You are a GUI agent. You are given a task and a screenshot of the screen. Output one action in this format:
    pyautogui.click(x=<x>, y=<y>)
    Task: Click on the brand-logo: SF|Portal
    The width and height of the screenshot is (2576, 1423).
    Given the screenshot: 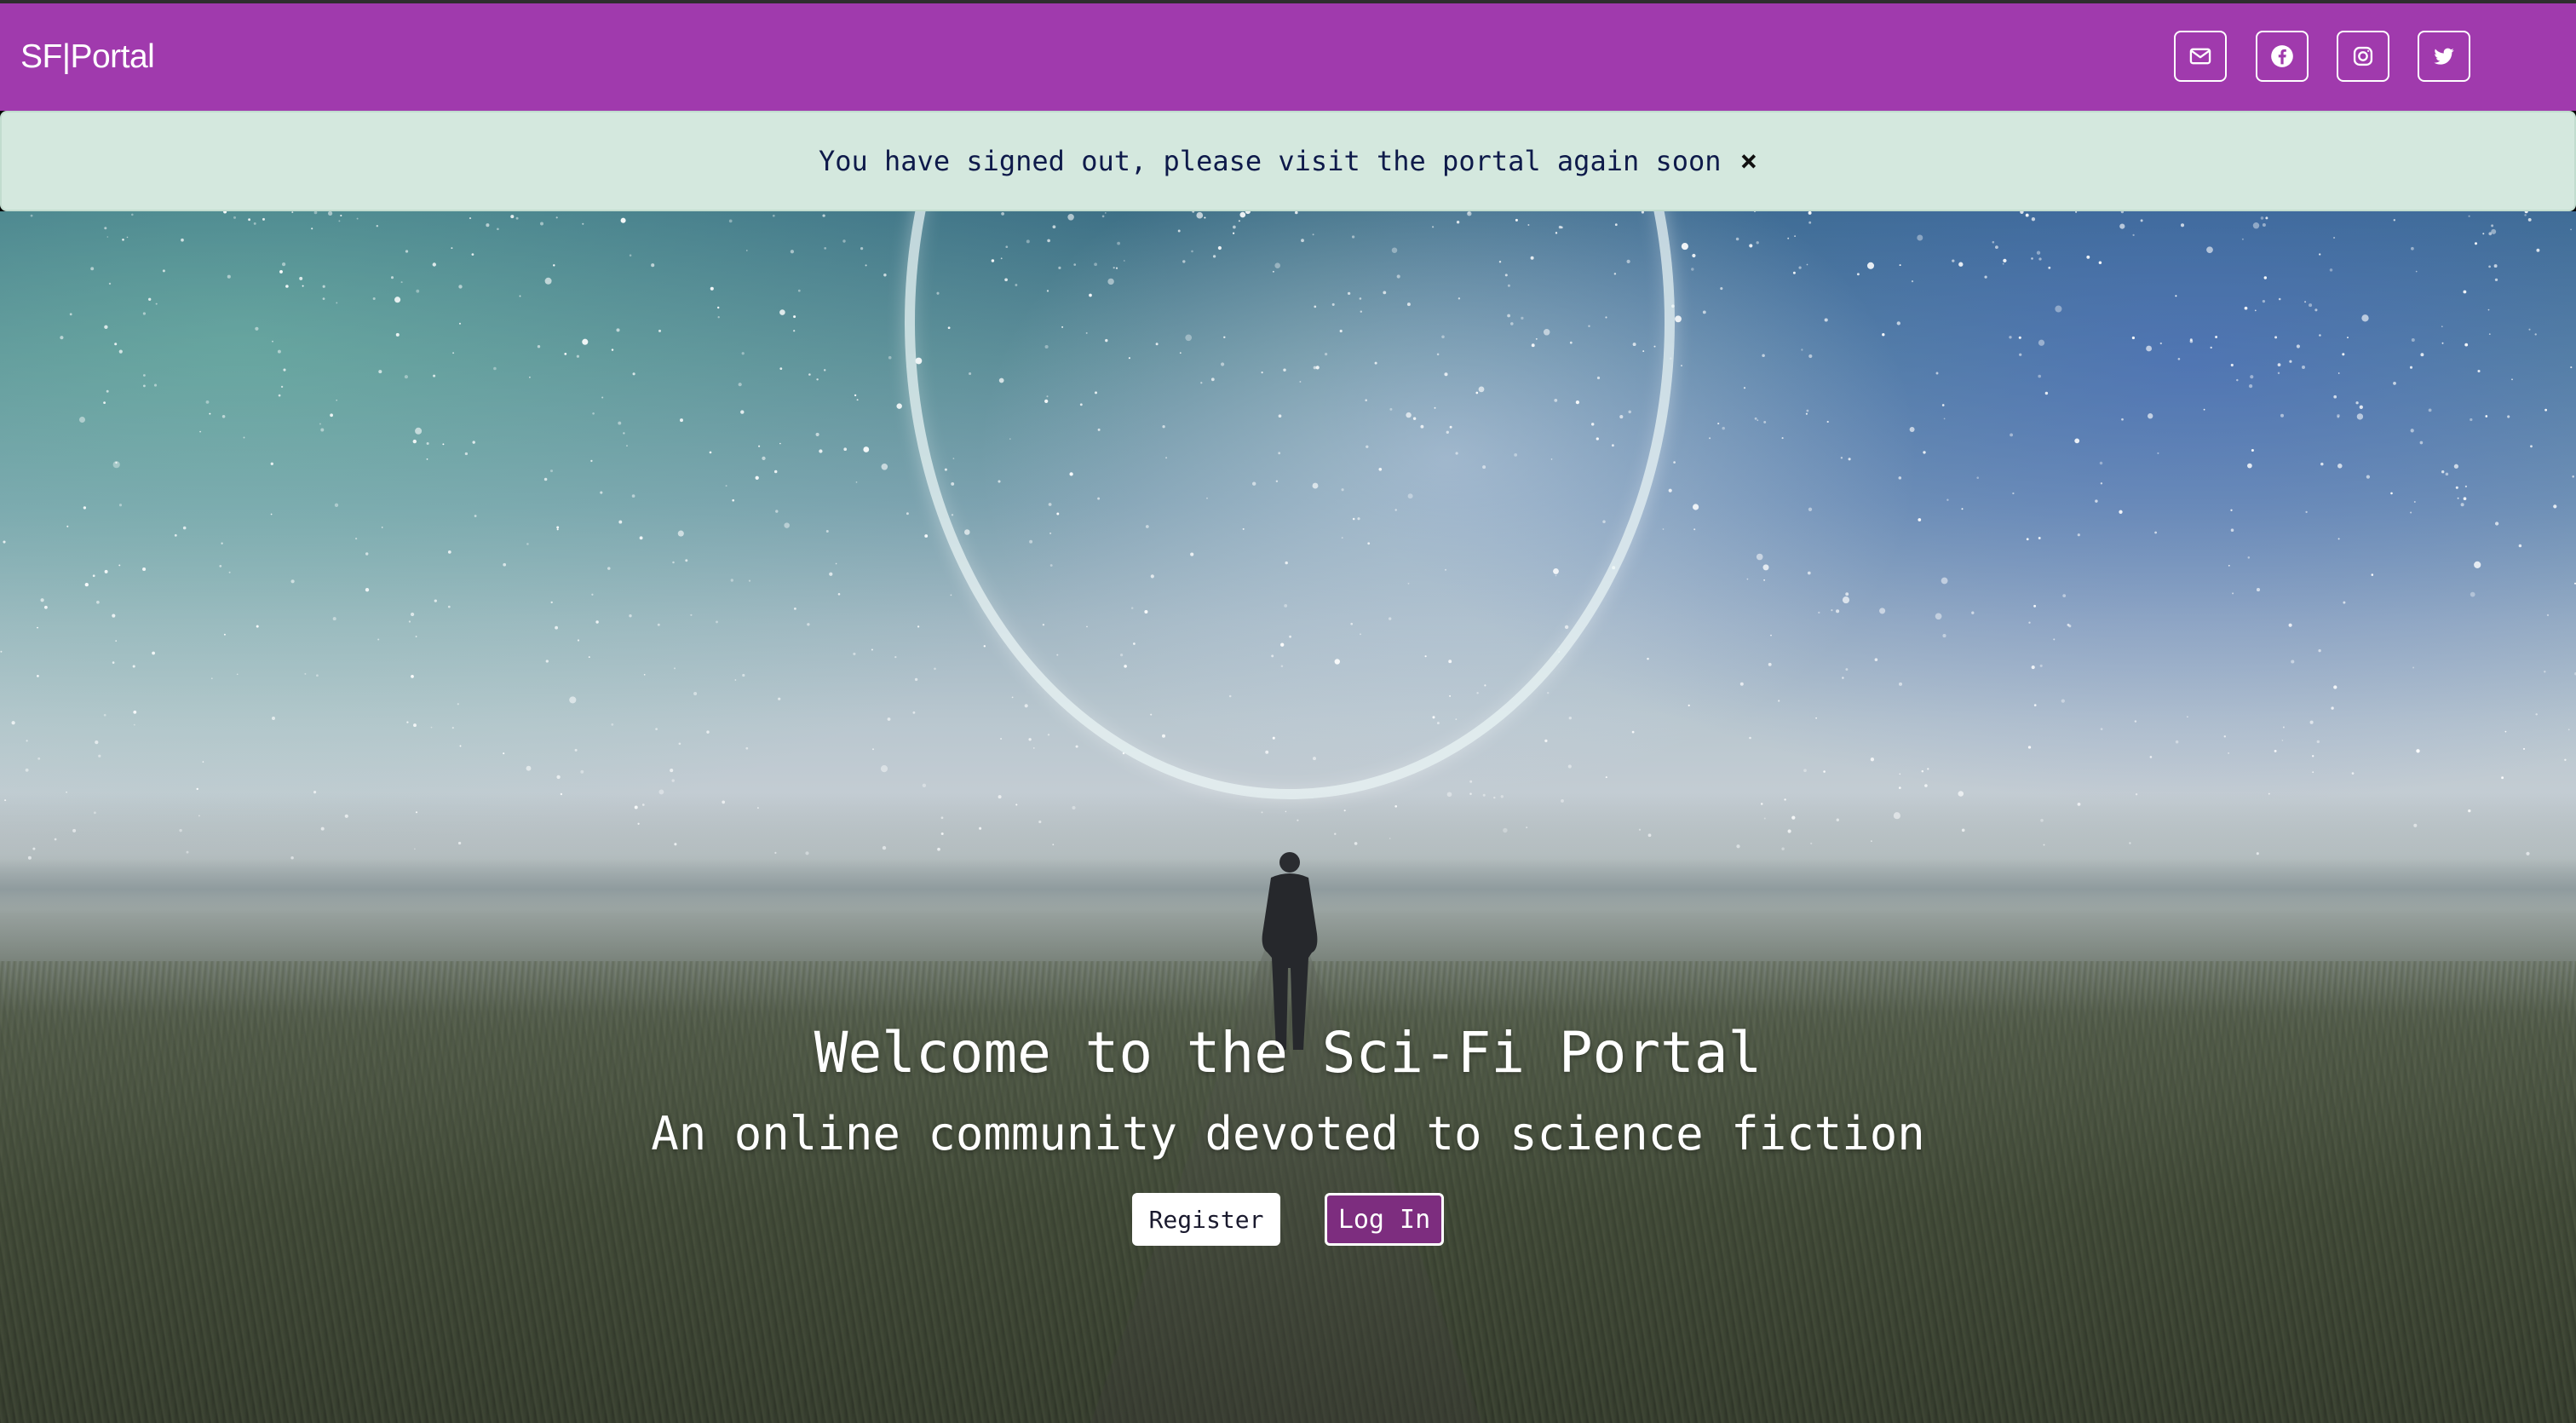 What is the action you would take?
    pyautogui.click(x=88, y=57)
    